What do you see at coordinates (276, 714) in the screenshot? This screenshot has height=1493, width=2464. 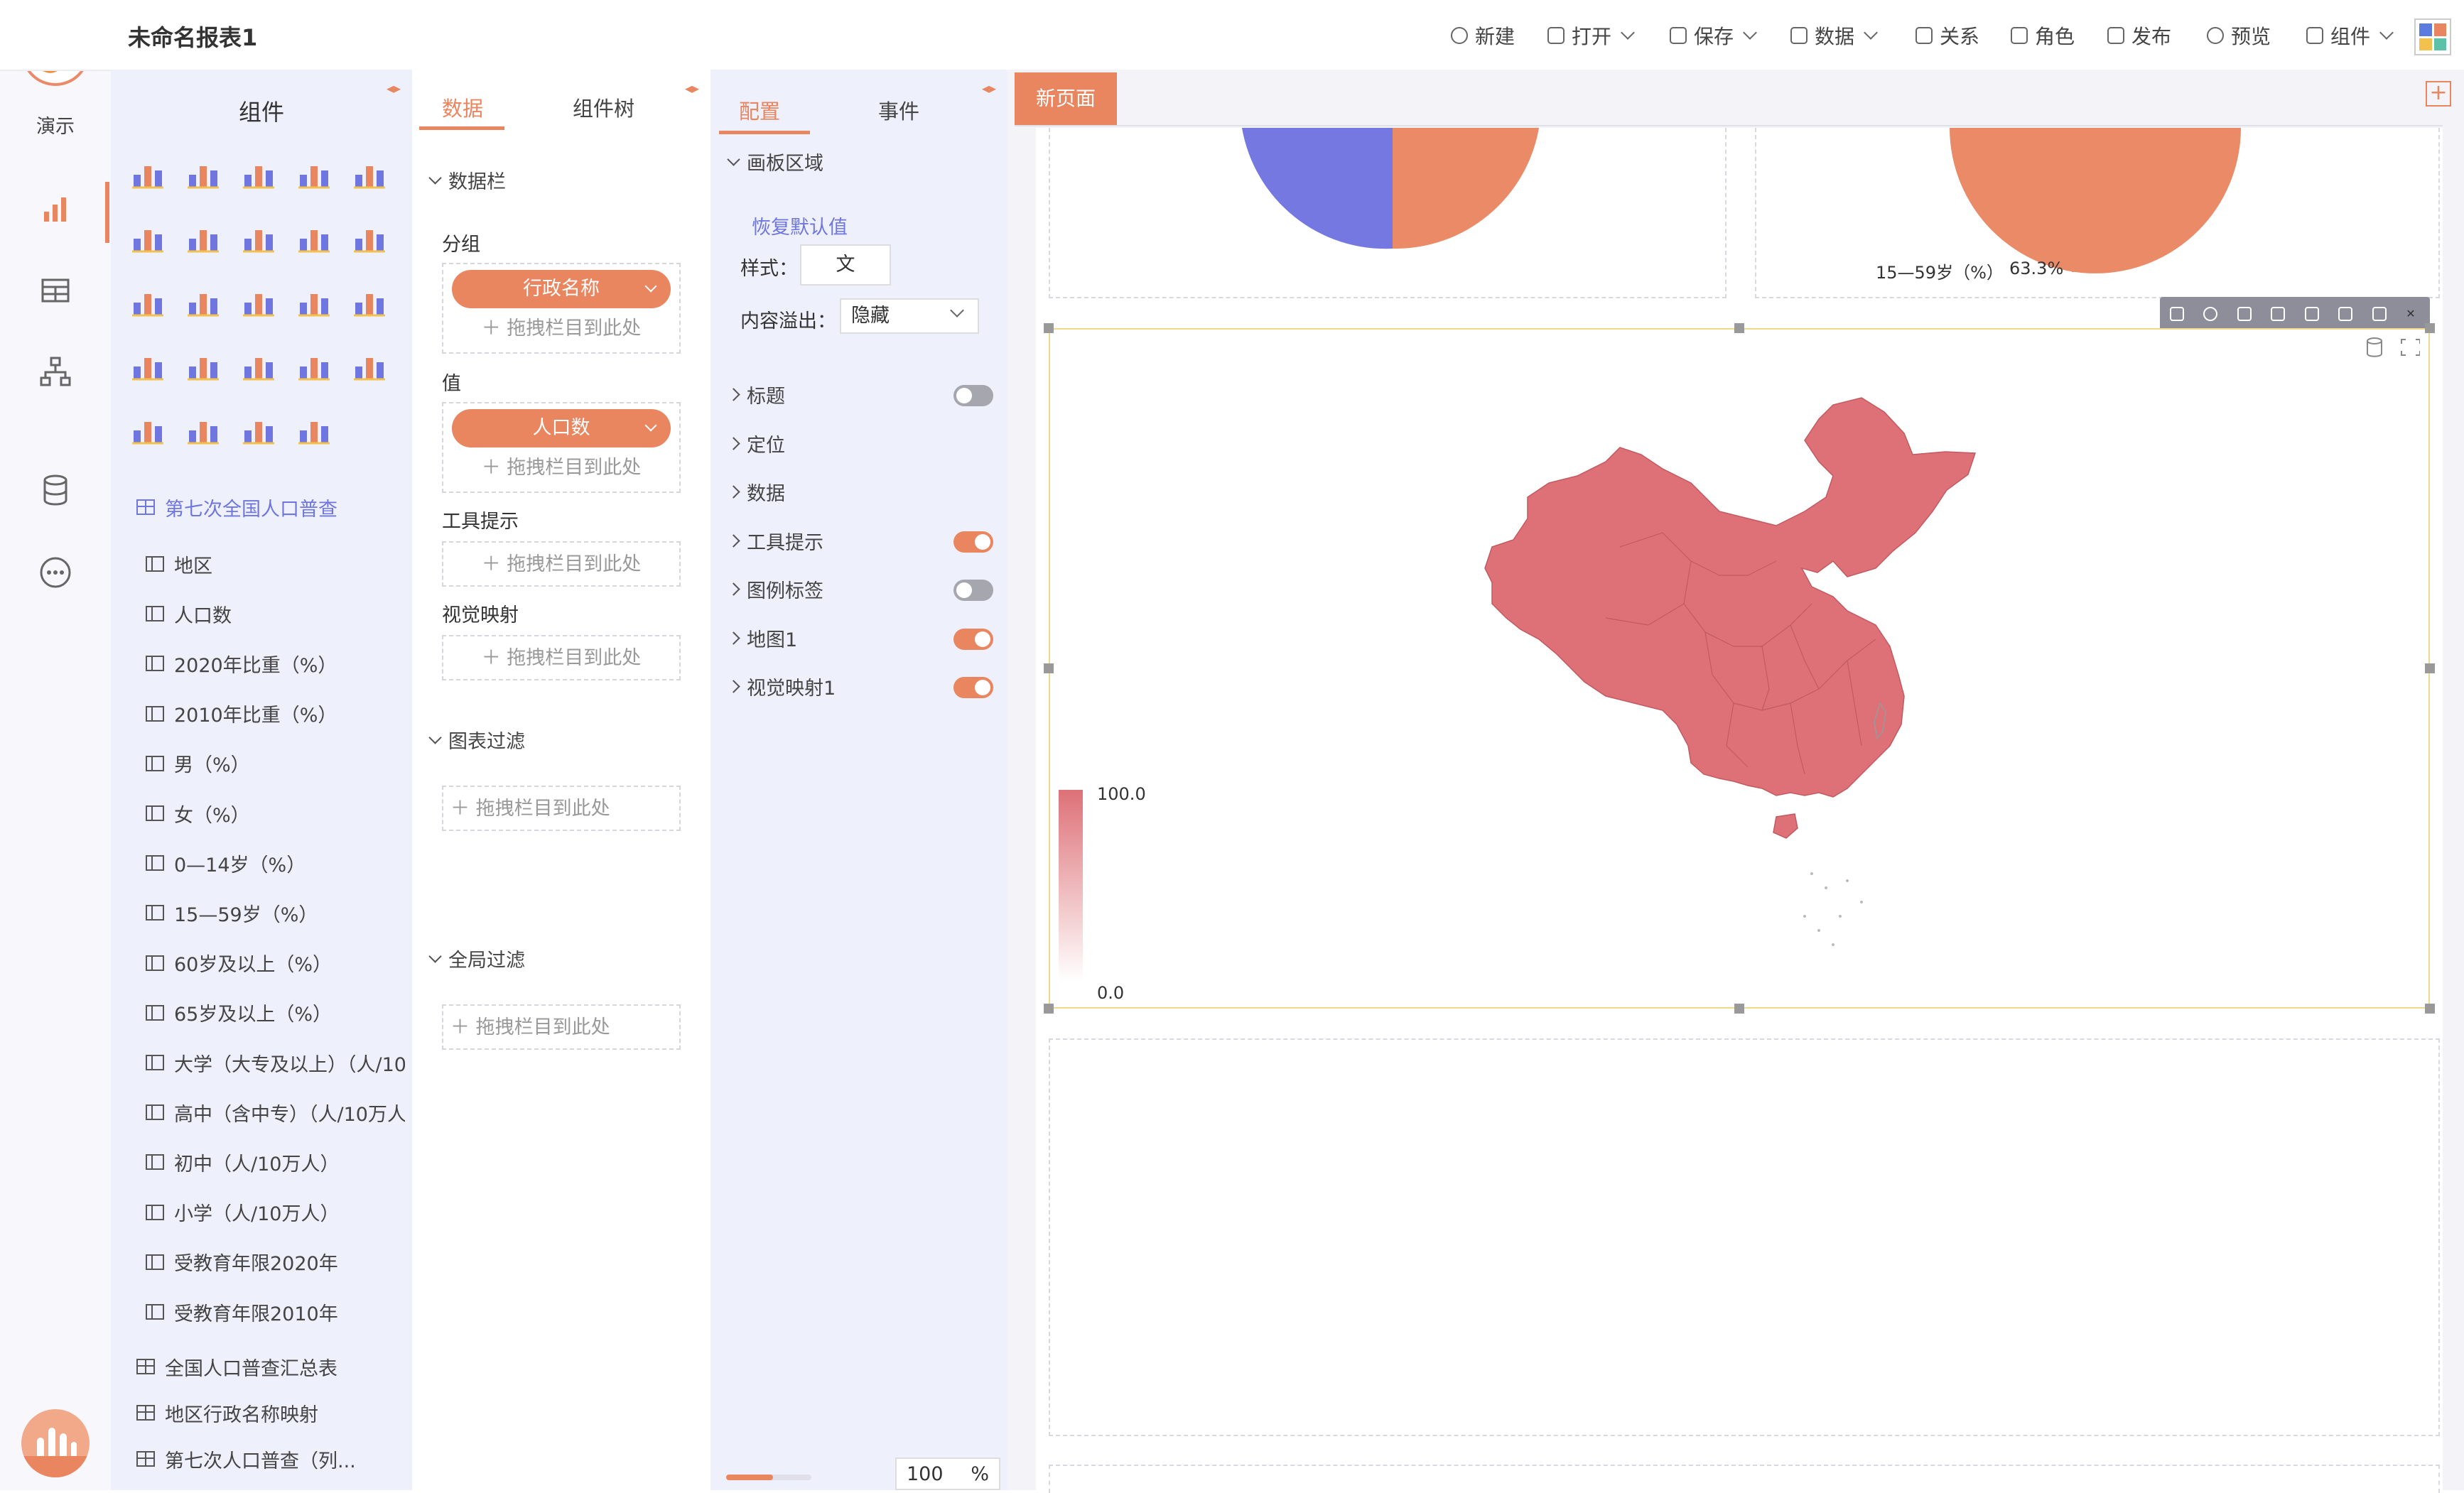 I see `field-item: 2010年比重（%）` at bounding box center [276, 714].